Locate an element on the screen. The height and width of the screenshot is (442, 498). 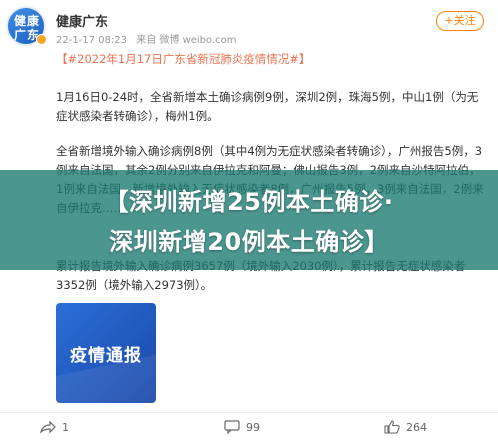
post-image: 疫情通报 is located at coordinates (106, 353).